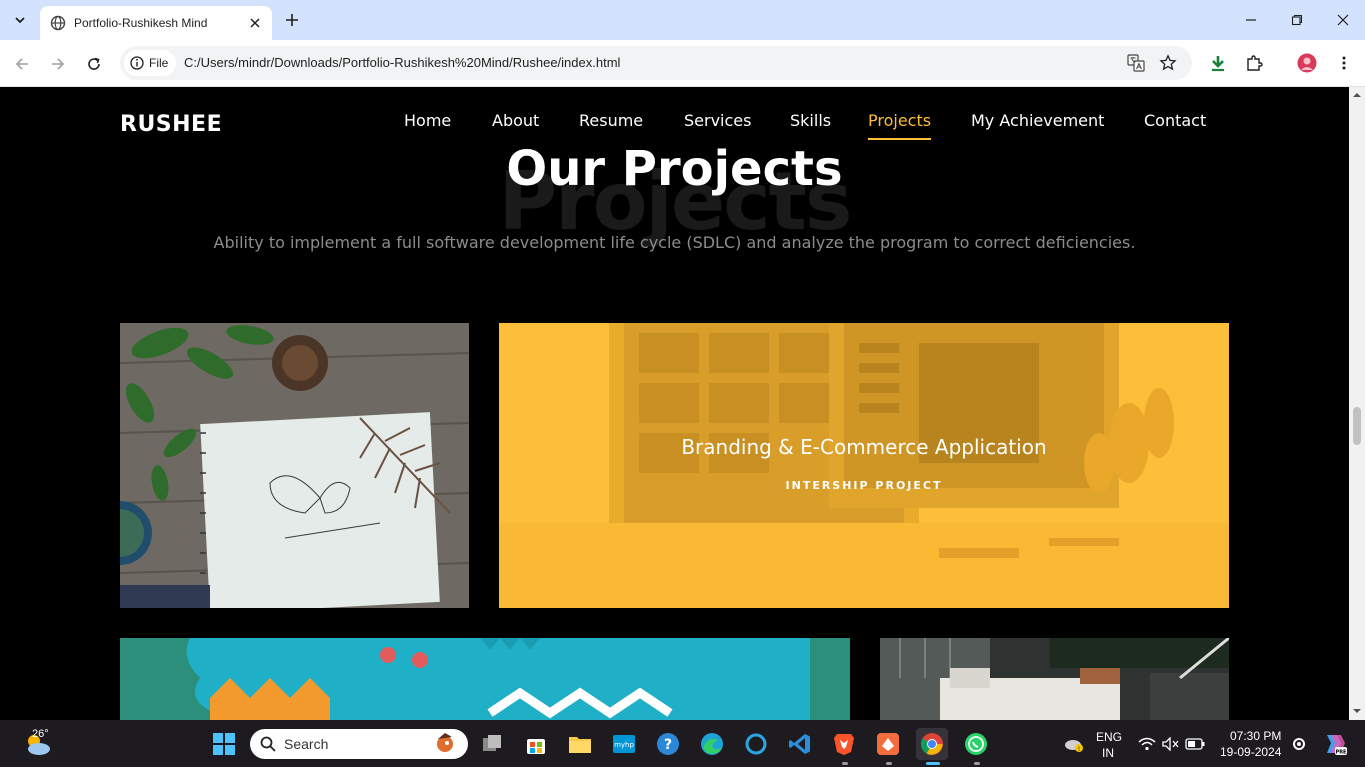  What do you see at coordinates (1357, 403) in the screenshot?
I see `page-scrollbar` at bounding box center [1357, 403].